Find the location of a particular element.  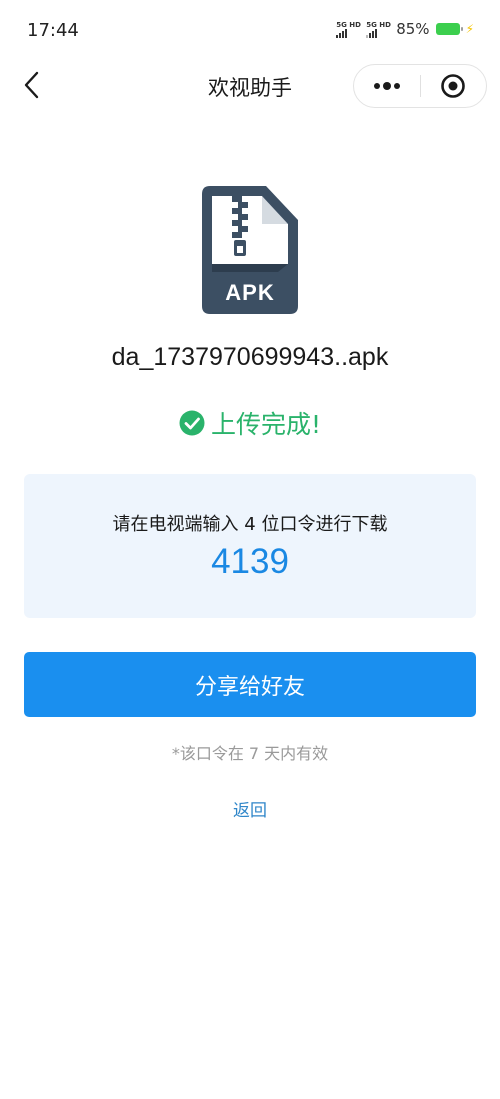

battery-icon is located at coordinates (449, 29).